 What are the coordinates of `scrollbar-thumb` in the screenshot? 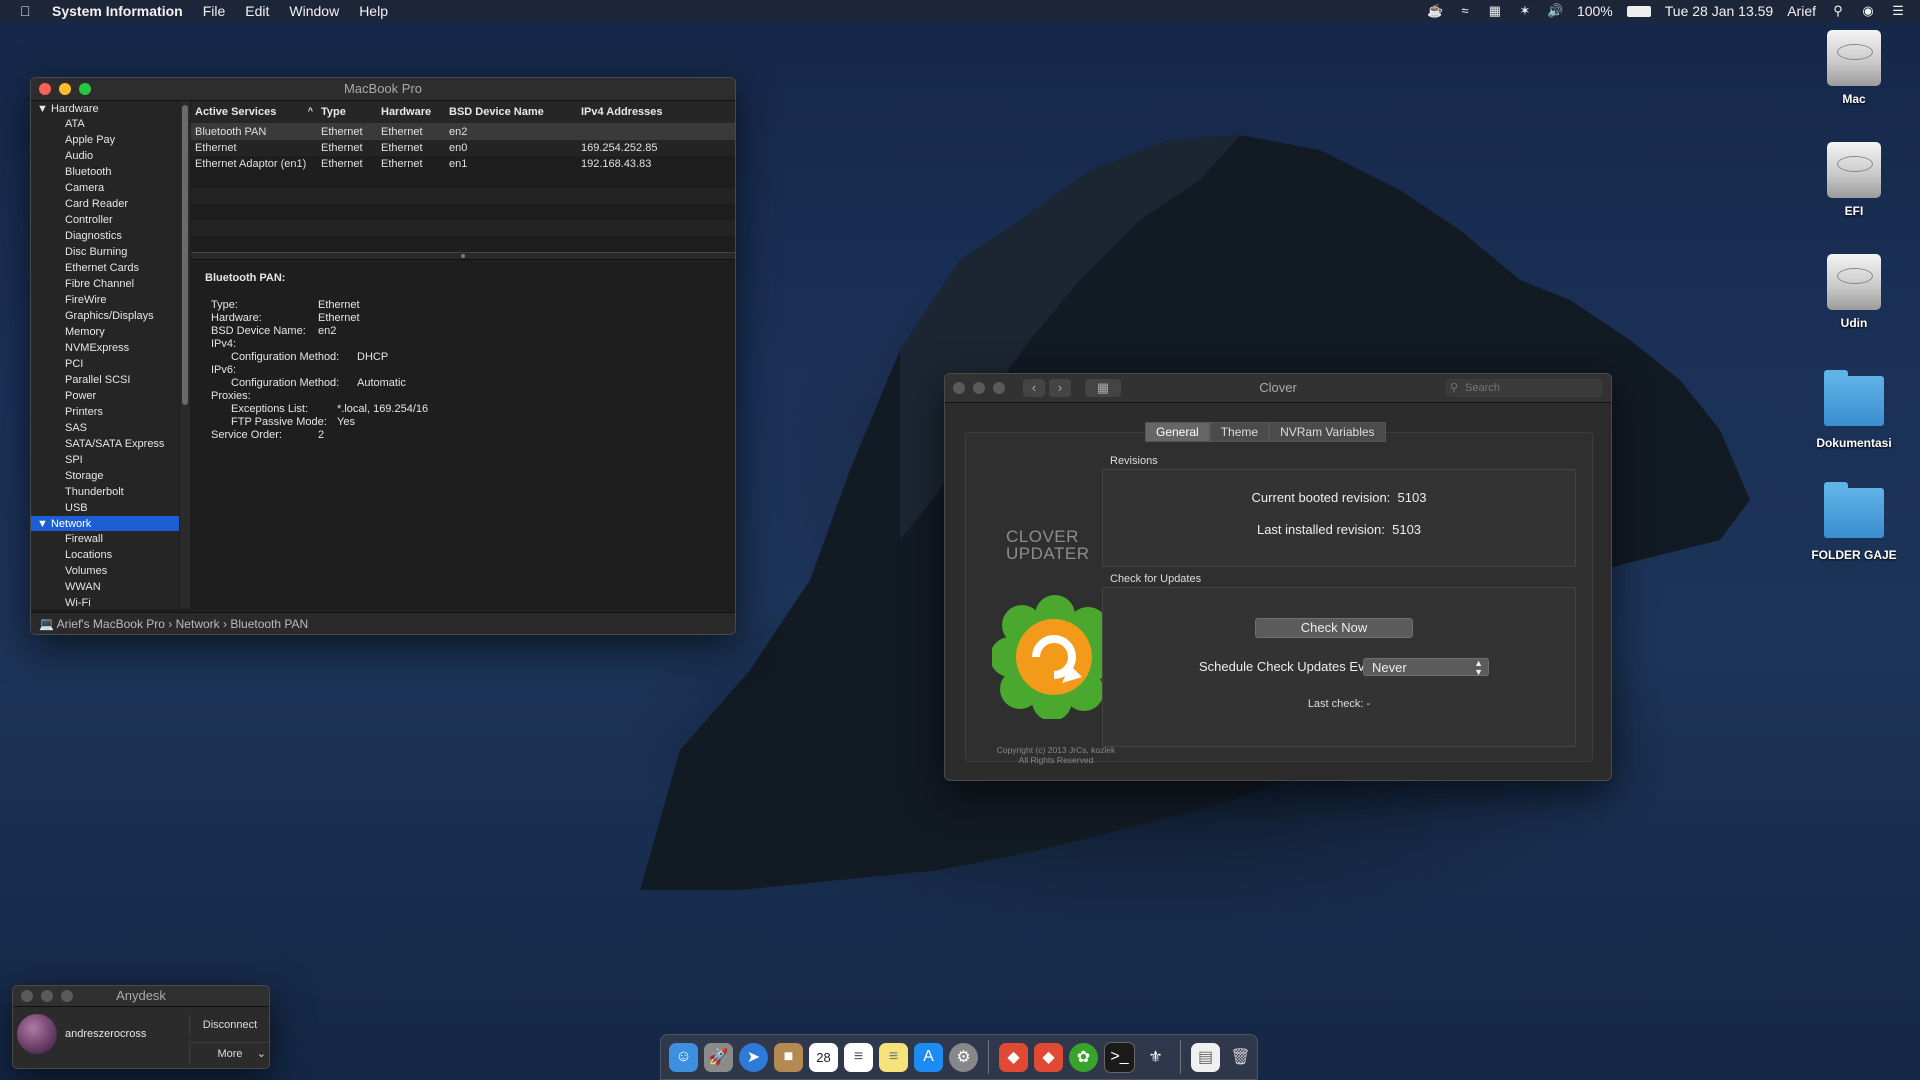 It's located at (185, 255).